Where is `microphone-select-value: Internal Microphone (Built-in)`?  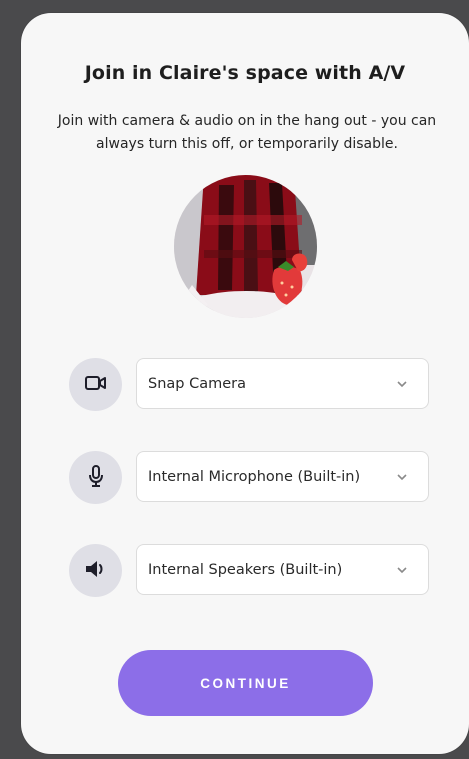 microphone-select-value: Internal Microphone (Built-in) is located at coordinates (254, 476).